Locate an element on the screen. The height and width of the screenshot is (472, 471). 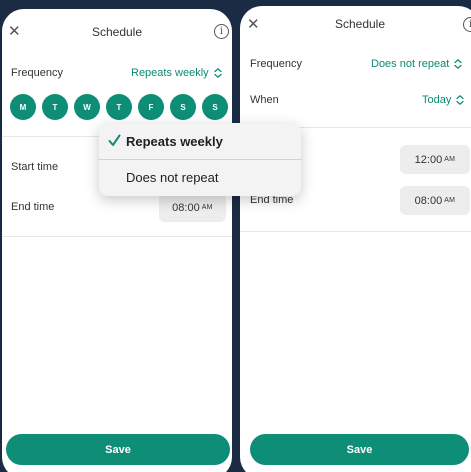
menu-item-repeats-weekly: Repeats weekly is located at coordinates (200, 141).